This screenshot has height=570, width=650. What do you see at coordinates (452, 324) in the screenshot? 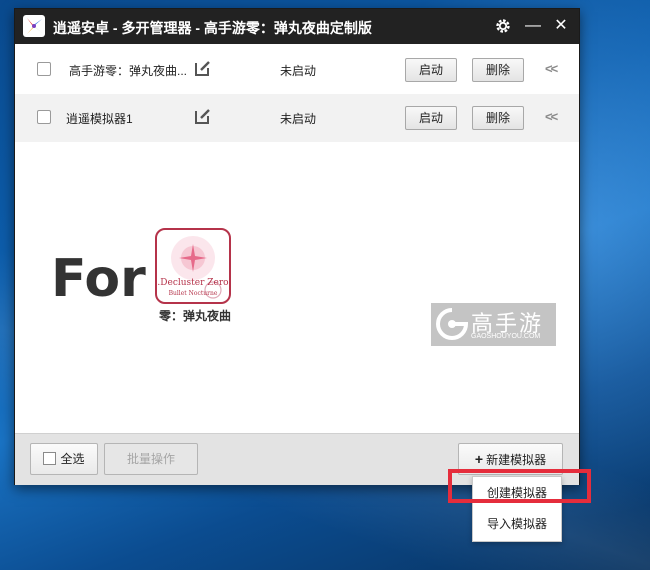
I see `site-logo-icon` at bounding box center [452, 324].